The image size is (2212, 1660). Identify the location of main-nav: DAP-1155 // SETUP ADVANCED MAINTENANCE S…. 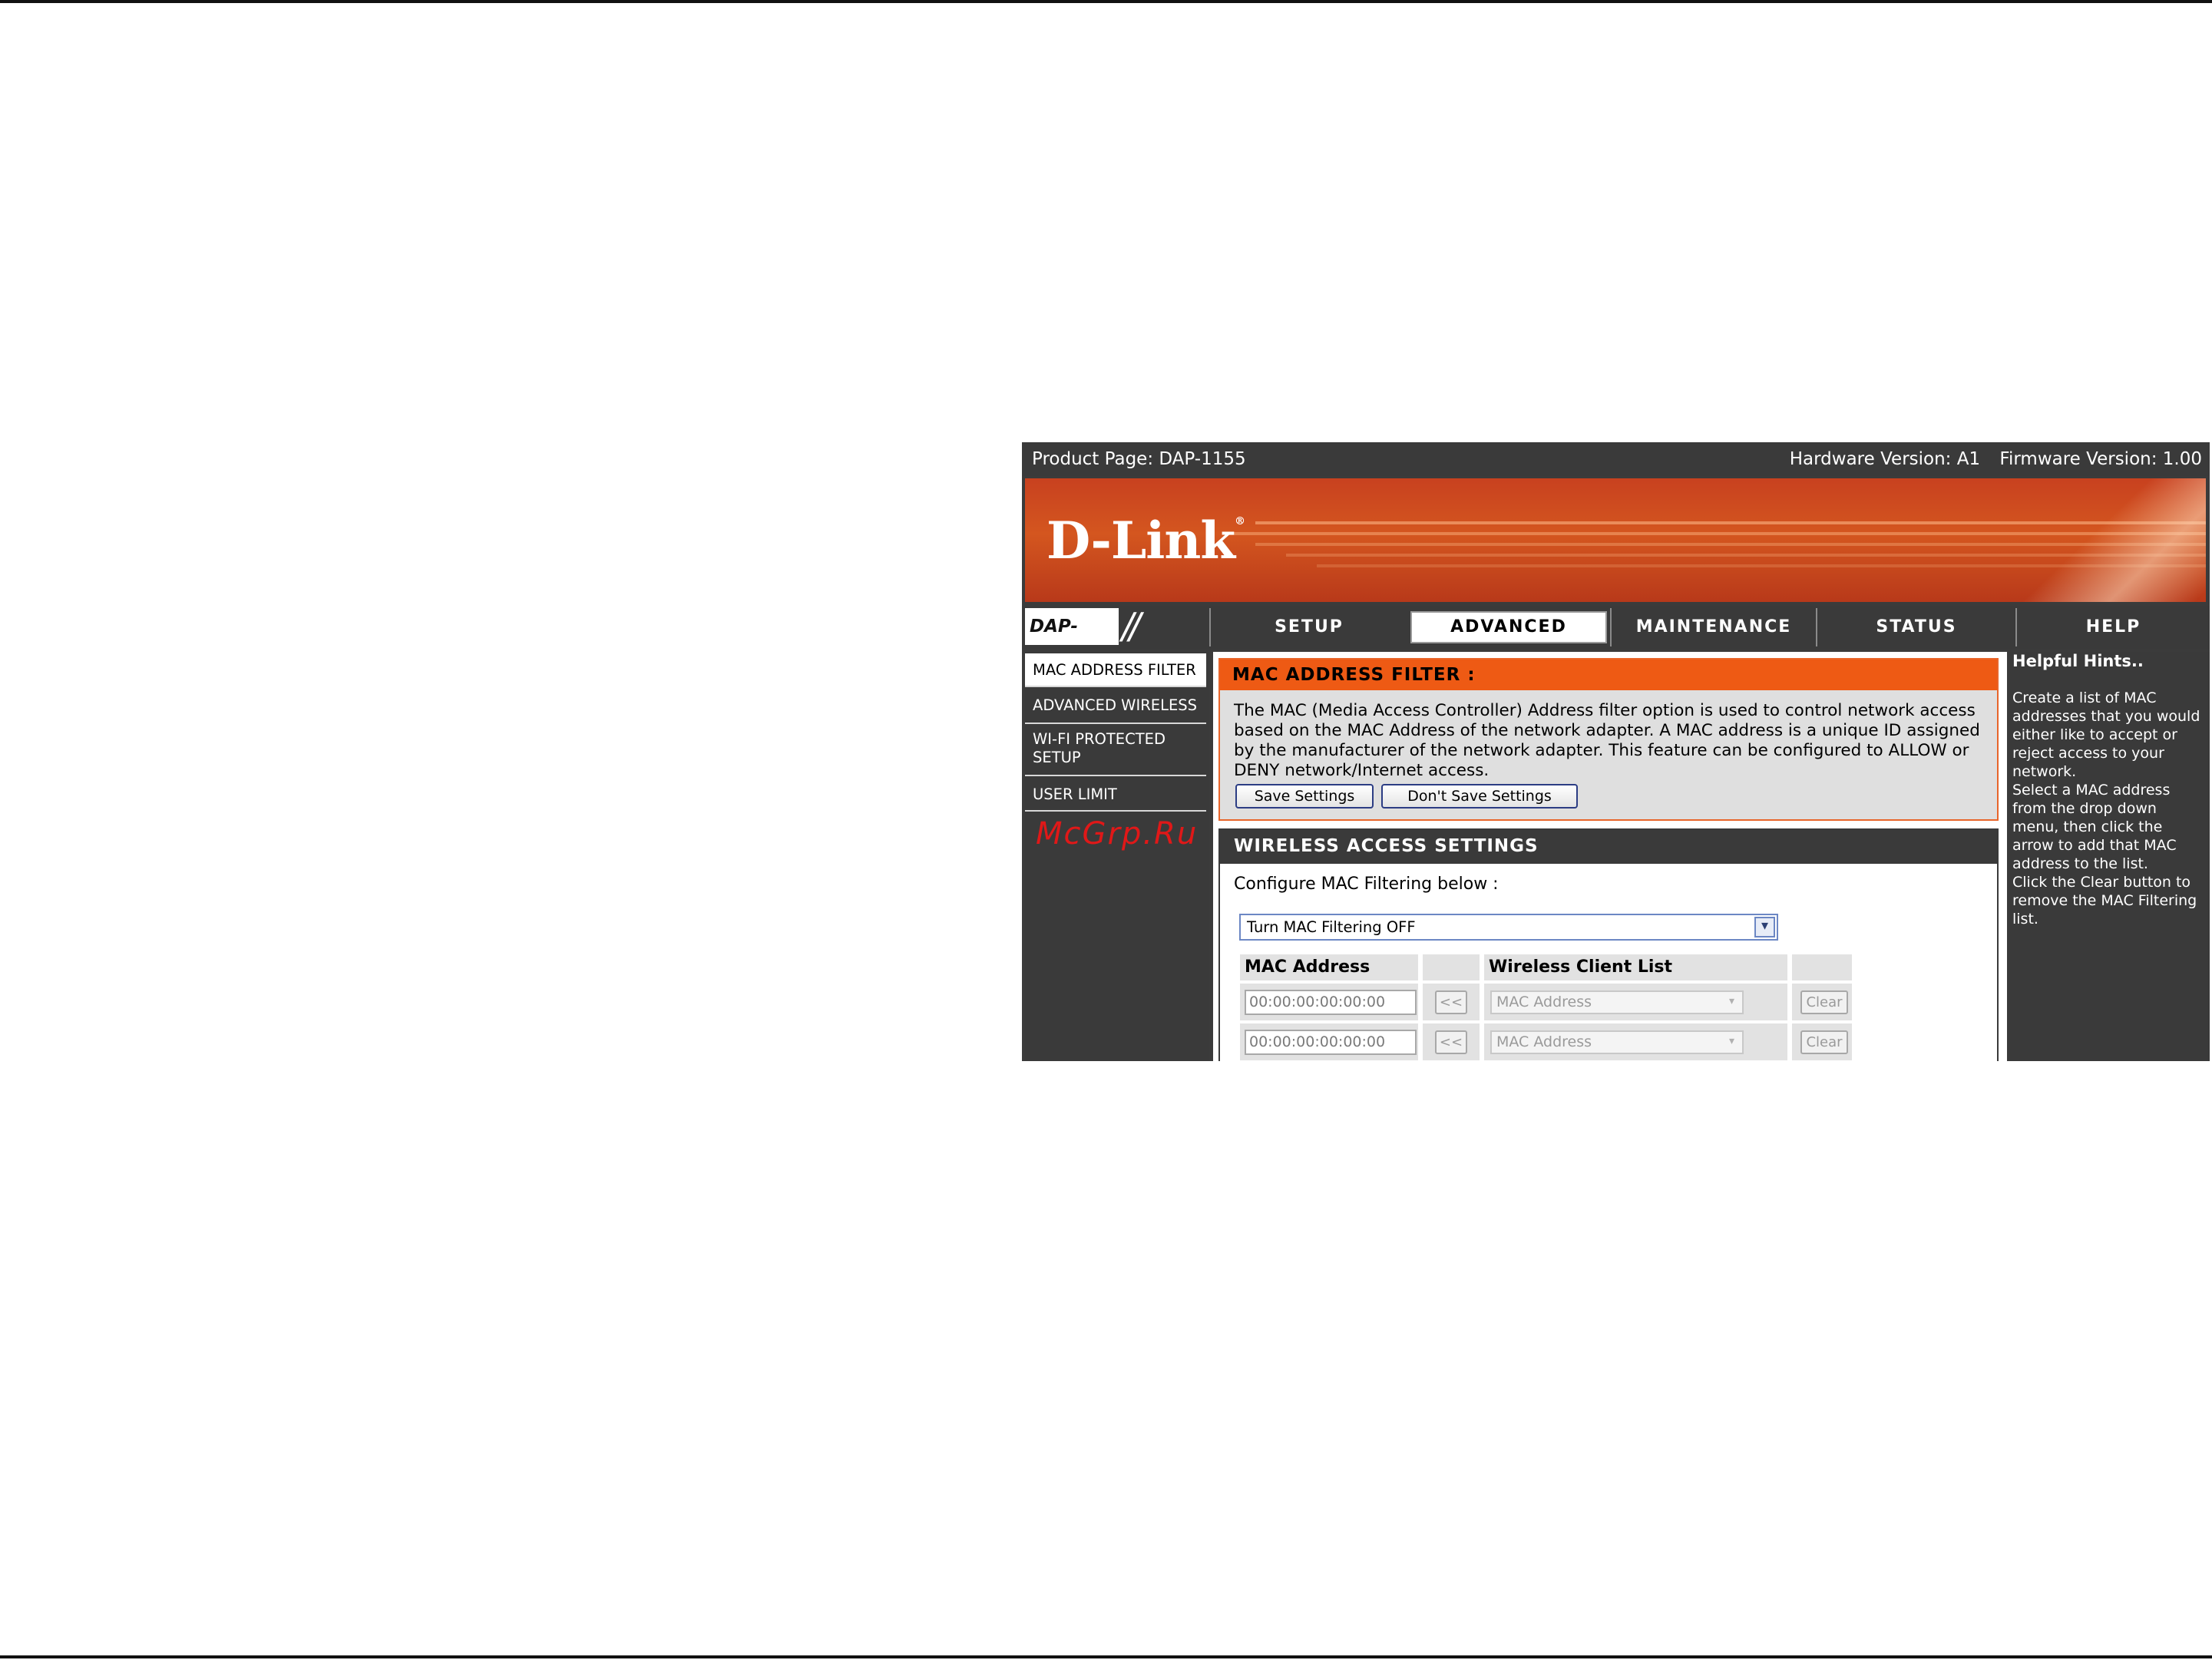
(1616, 639).